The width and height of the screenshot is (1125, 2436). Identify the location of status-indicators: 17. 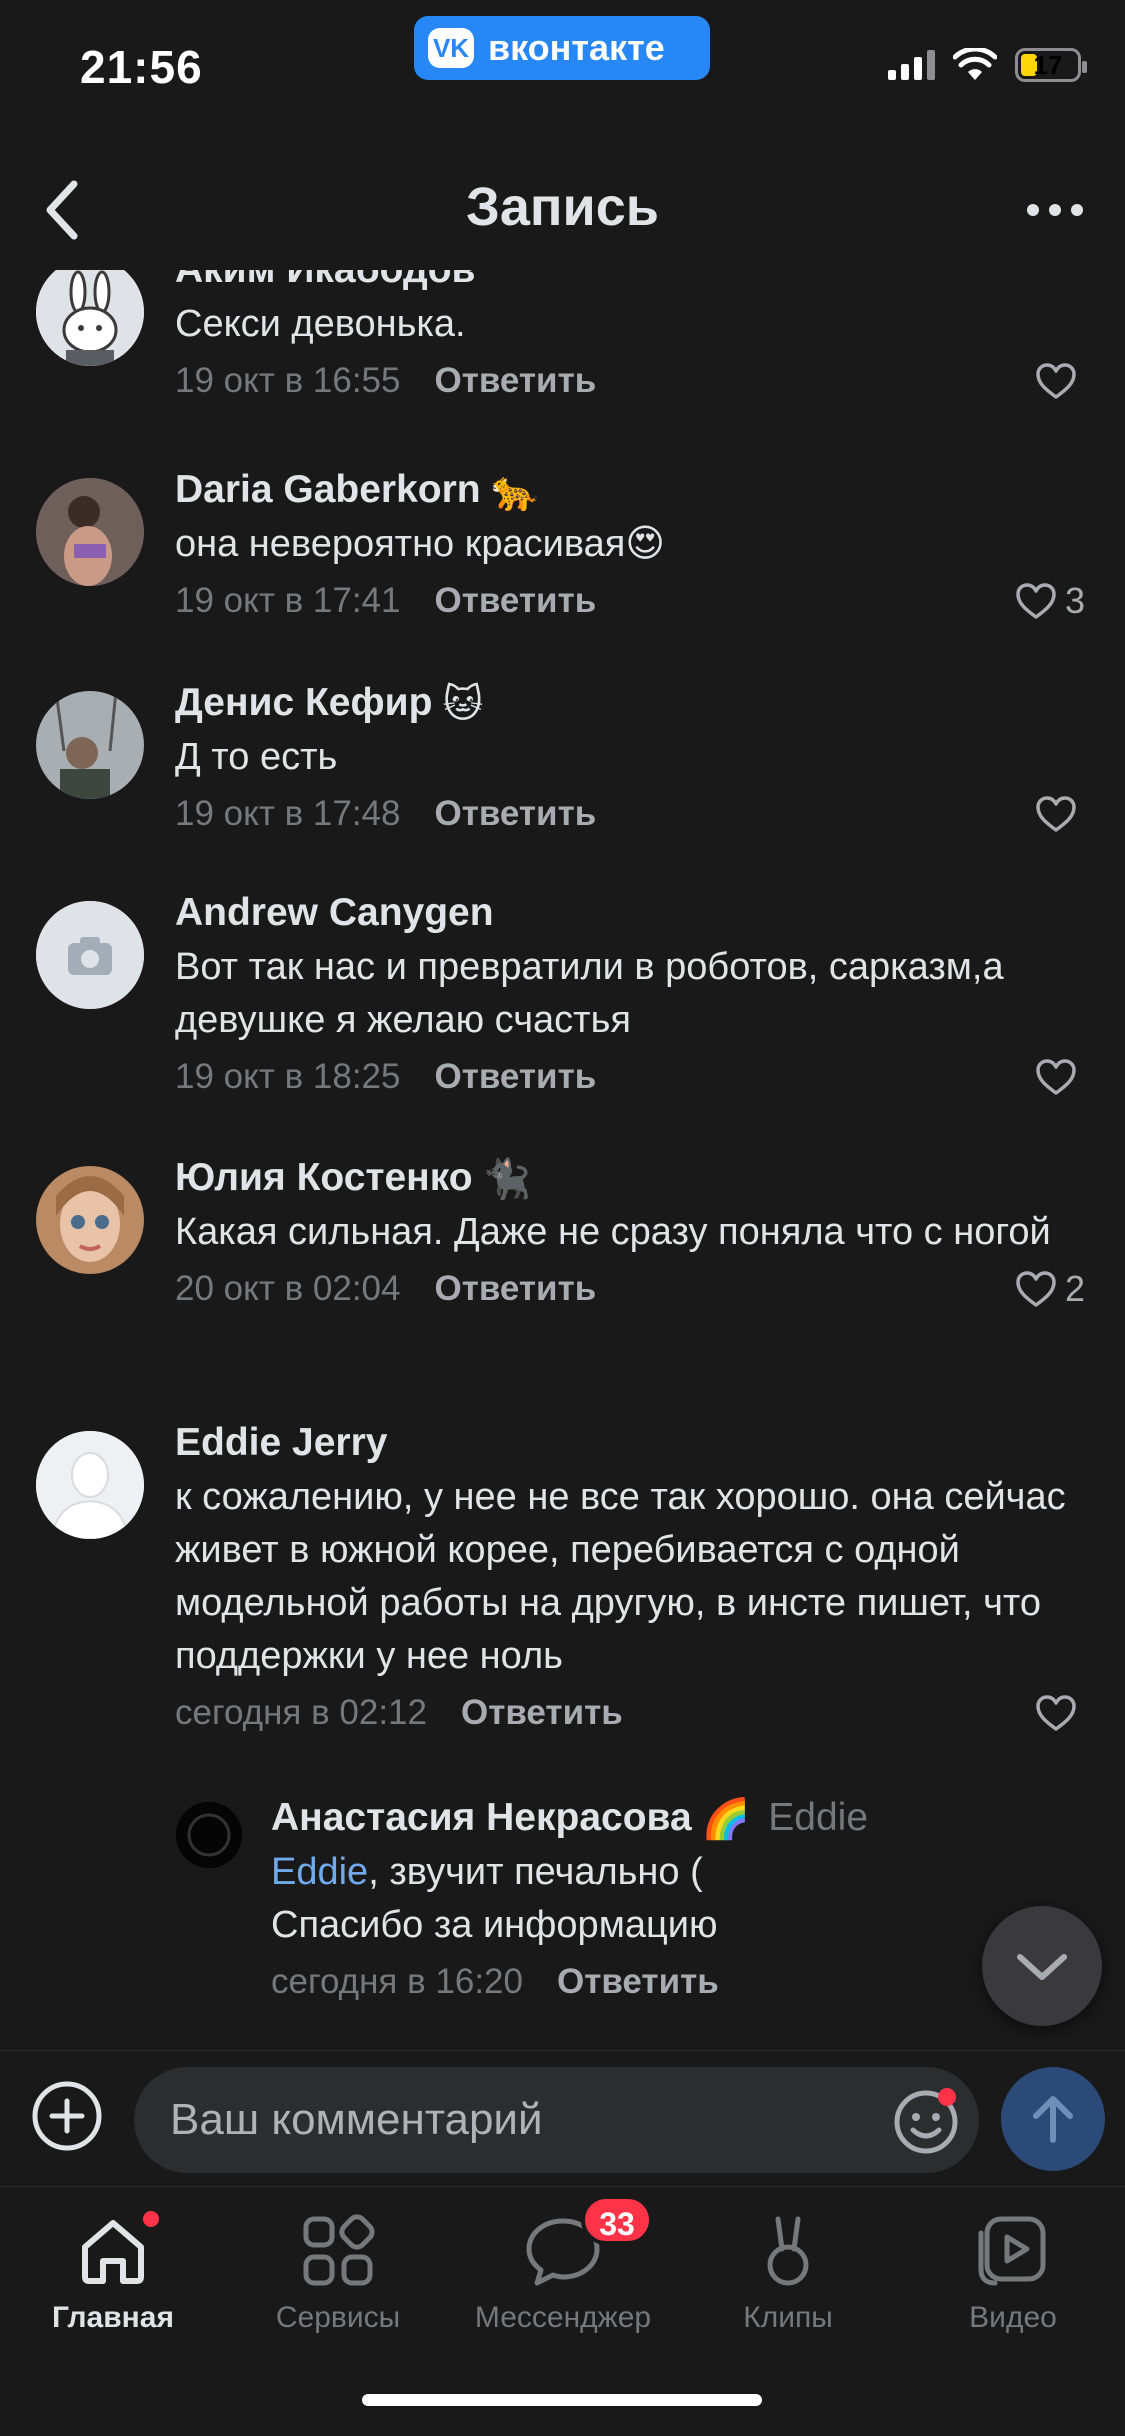
(987, 65).